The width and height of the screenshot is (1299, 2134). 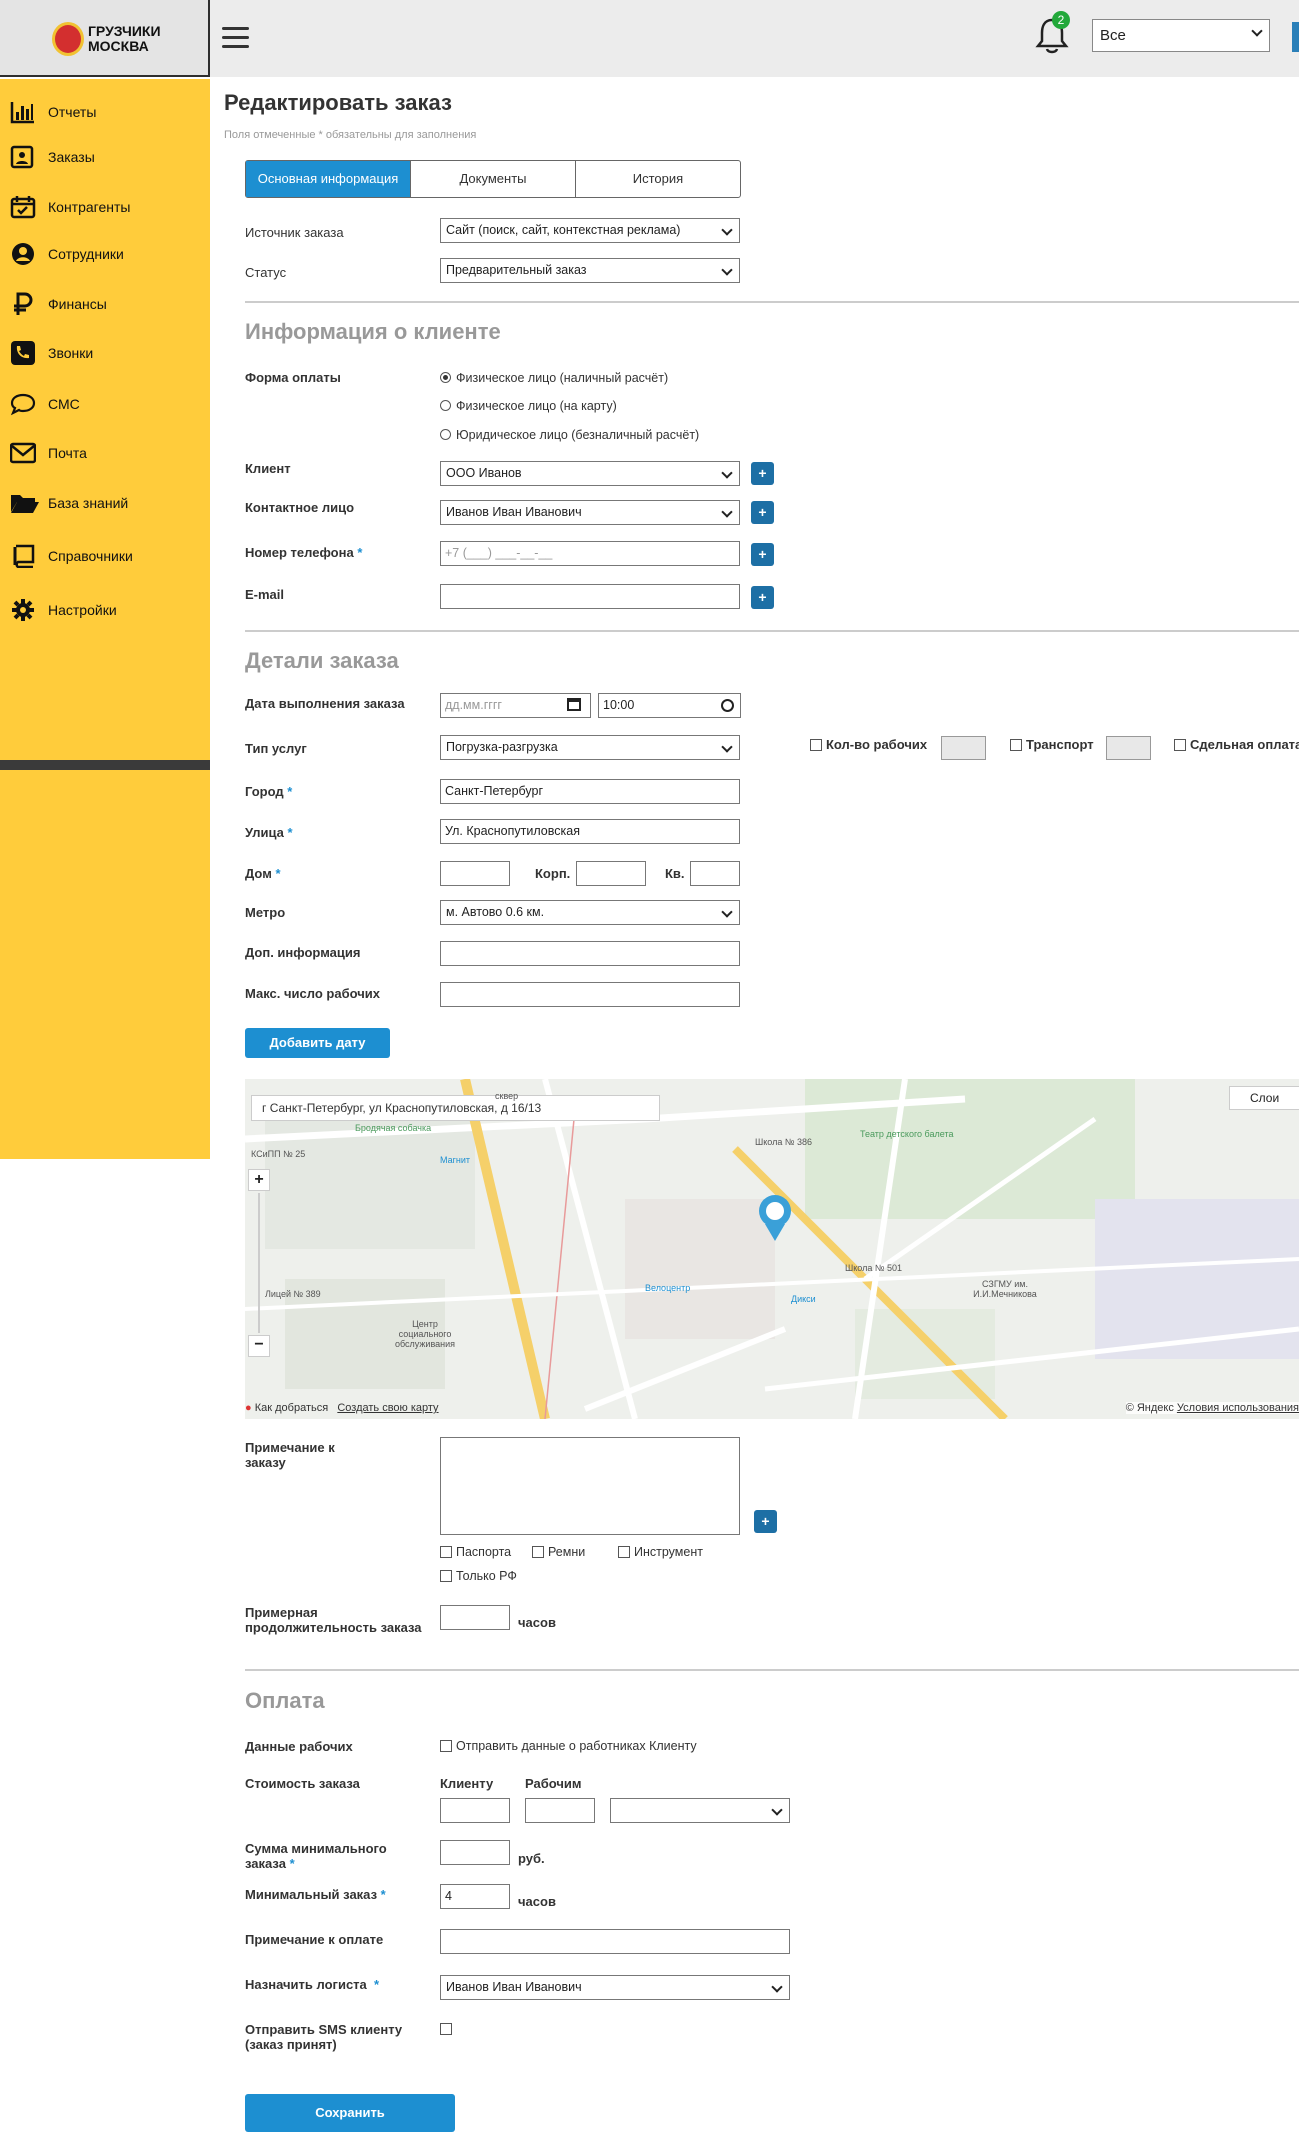 I want to click on max-workers-label: Макс. число рабочих, so click(x=313, y=993).